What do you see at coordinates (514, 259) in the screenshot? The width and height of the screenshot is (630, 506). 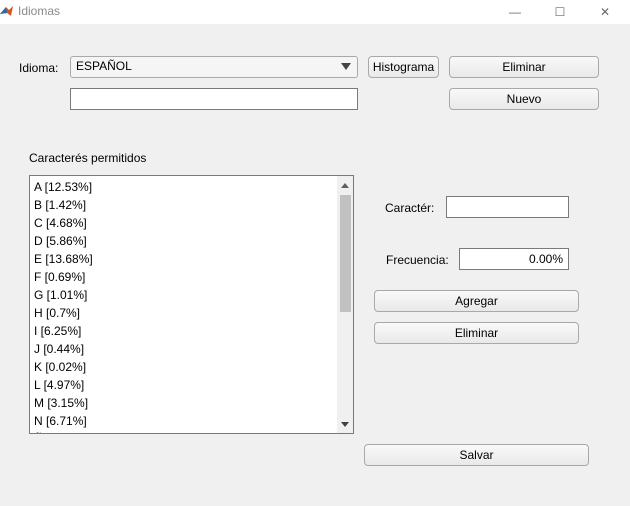 I see `freq-input` at bounding box center [514, 259].